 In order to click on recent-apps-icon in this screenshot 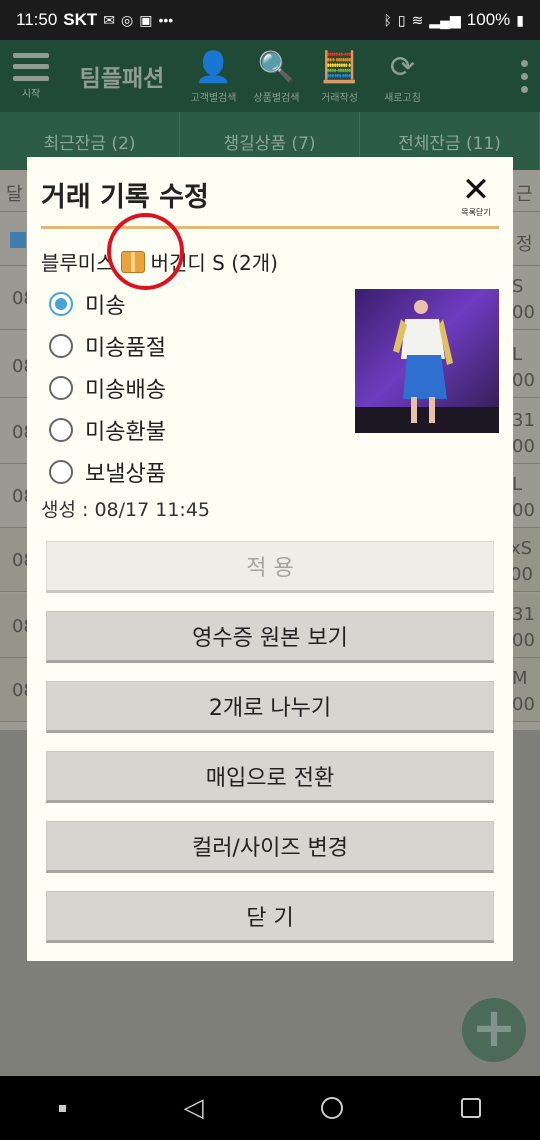, I will do `click(471, 1108)`.